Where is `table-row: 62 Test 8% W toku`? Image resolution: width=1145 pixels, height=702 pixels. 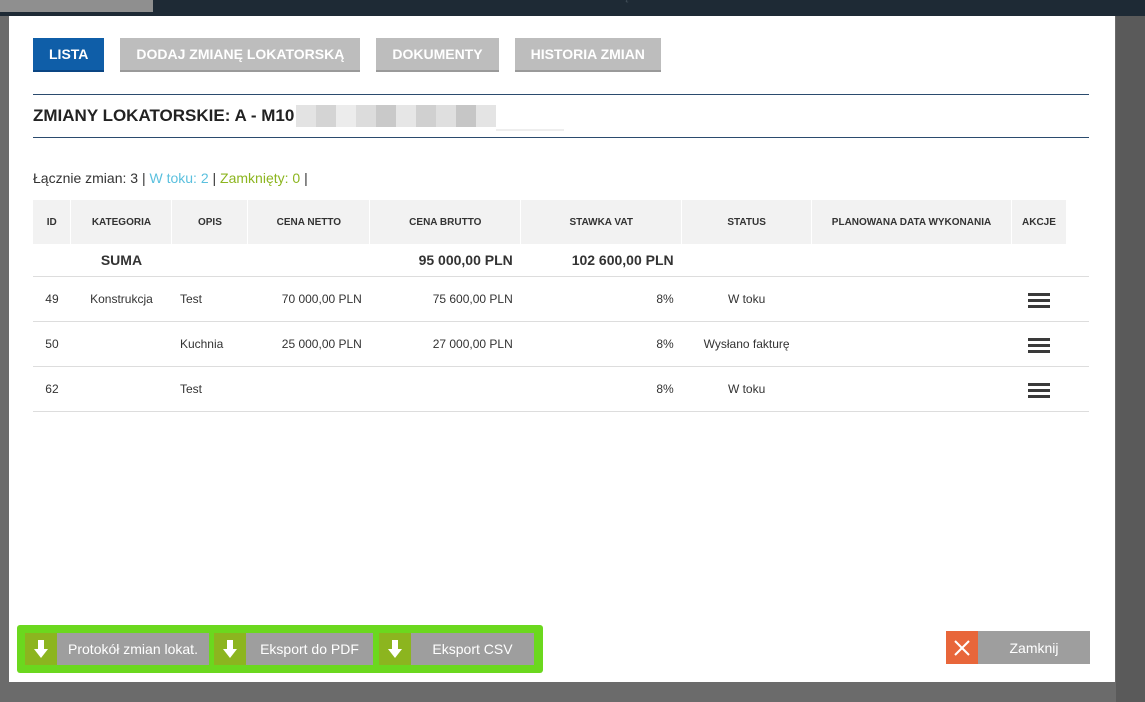 table-row: 62 Test 8% W toku is located at coordinates (561, 389).